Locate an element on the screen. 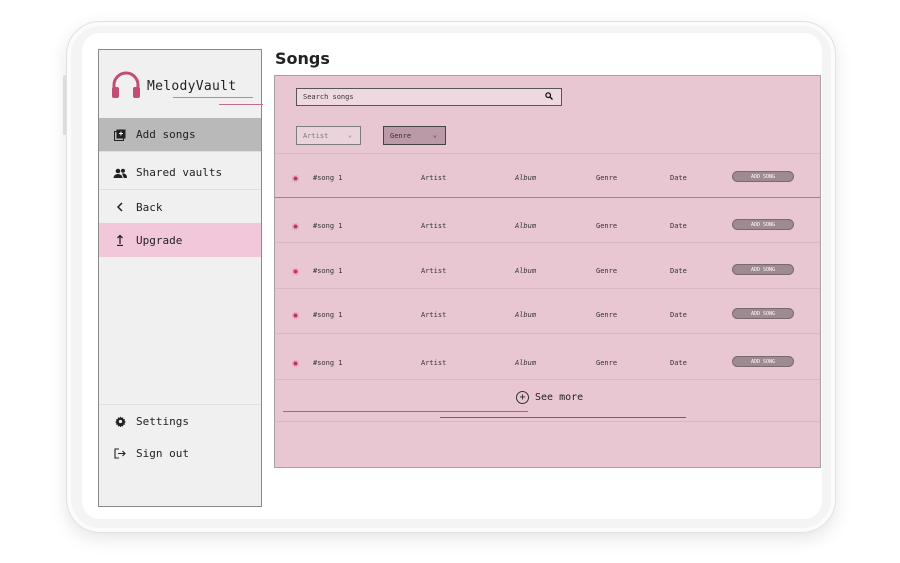 The height and width of the screenshot is (563, 900). add-library-icon is located at coordinates (120, 135).